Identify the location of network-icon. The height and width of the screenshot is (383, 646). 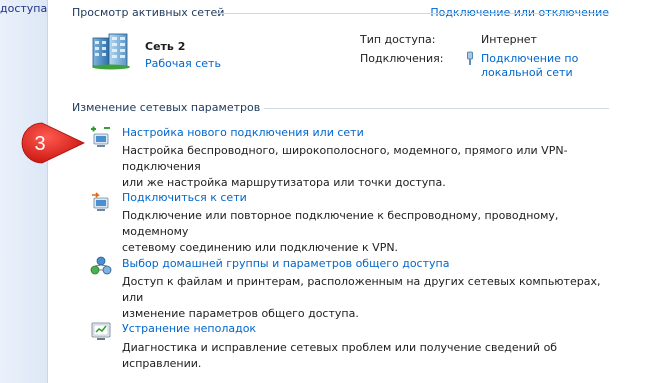
(111, 51).